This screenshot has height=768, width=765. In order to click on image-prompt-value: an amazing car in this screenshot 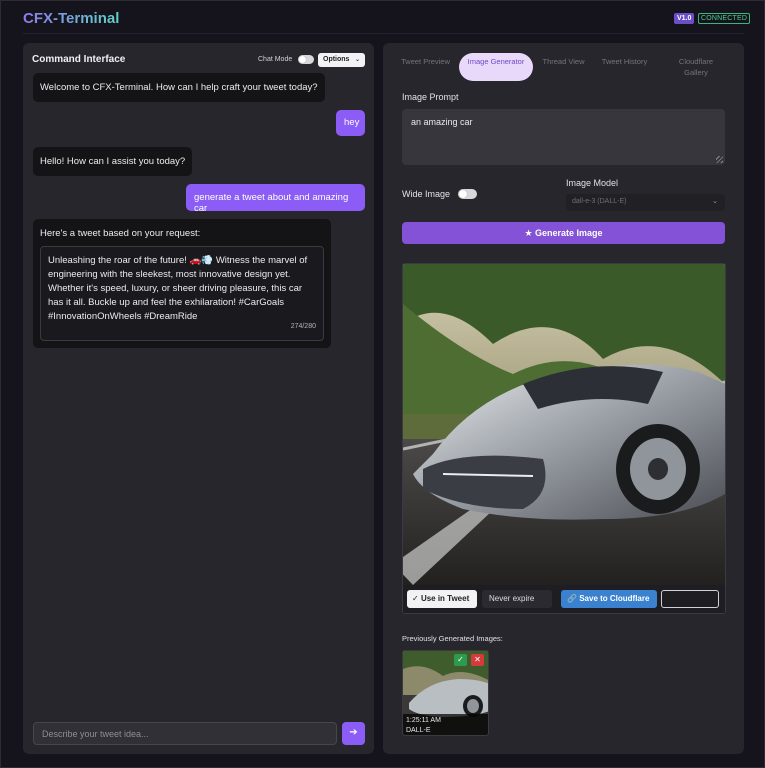, I will do `click(442, 122)`.